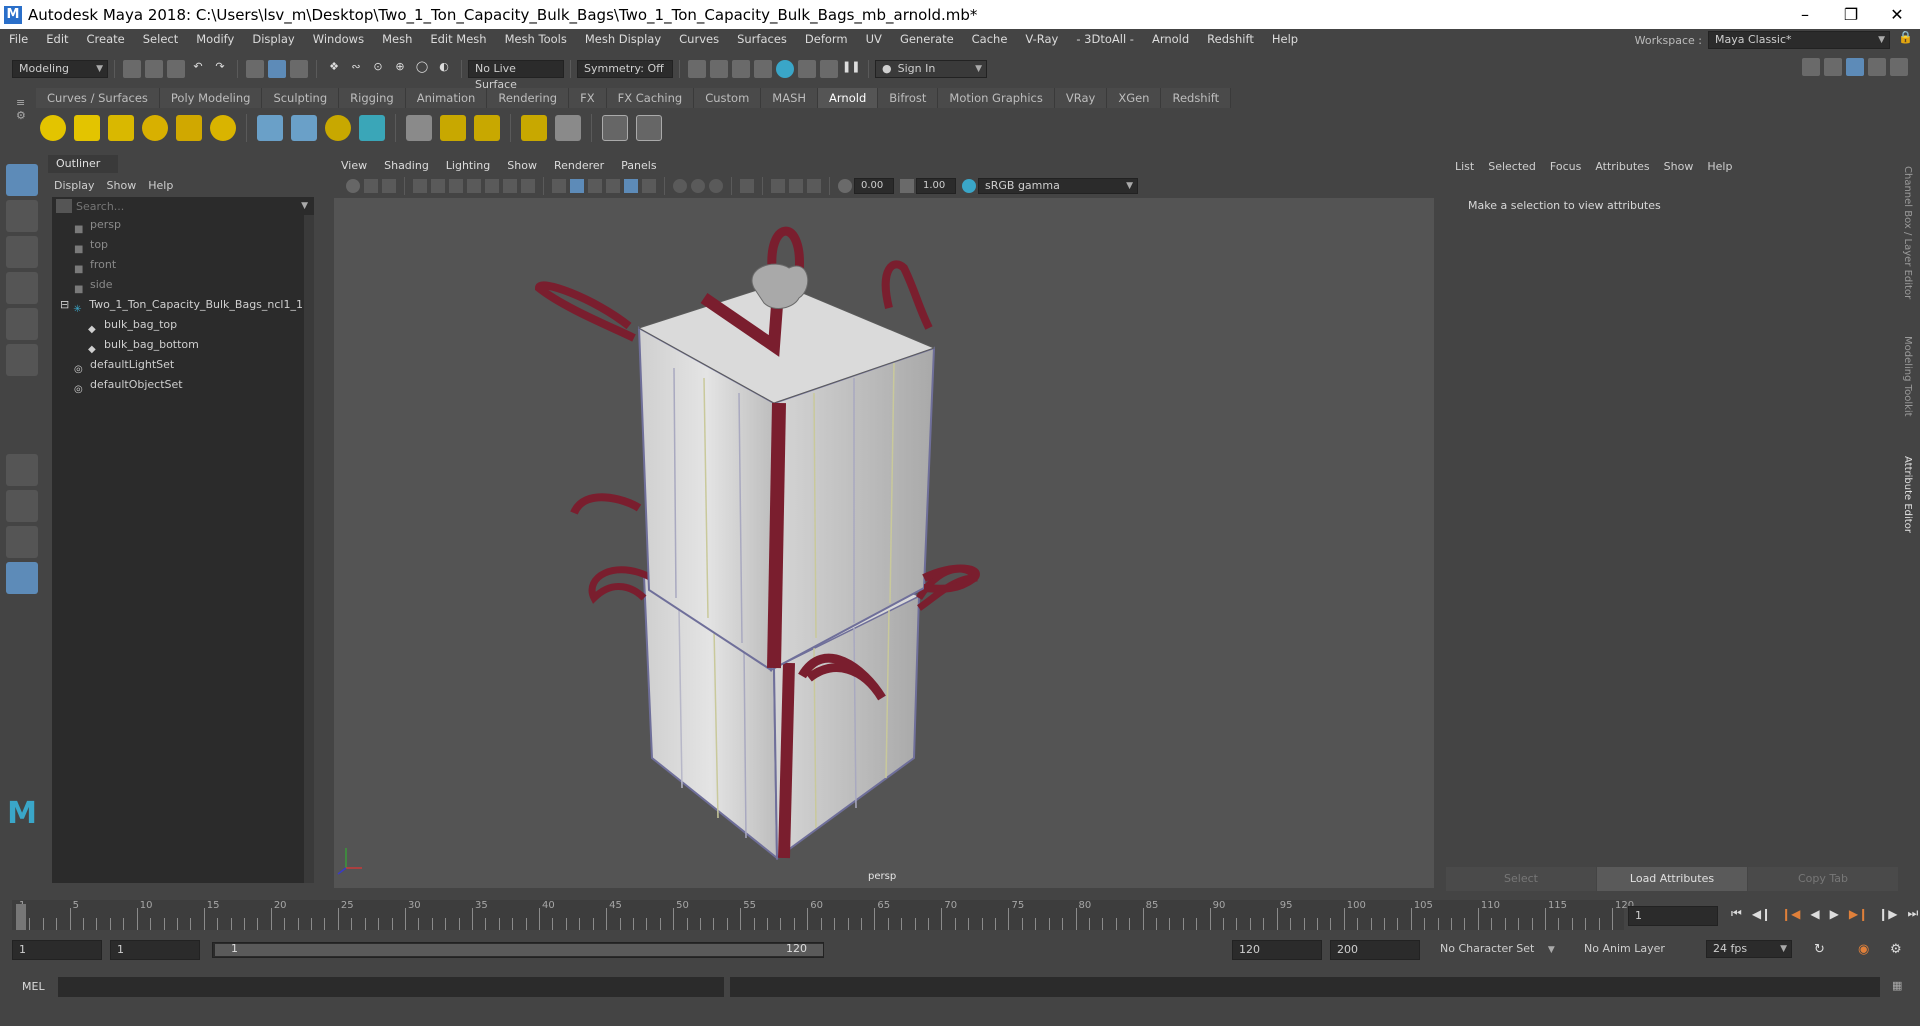 This screenshot has width=1920, height=1026. Describe the element at coordinates (356, 69) in the screenshot. I see `snap-curve-icon: ∾` at that location.